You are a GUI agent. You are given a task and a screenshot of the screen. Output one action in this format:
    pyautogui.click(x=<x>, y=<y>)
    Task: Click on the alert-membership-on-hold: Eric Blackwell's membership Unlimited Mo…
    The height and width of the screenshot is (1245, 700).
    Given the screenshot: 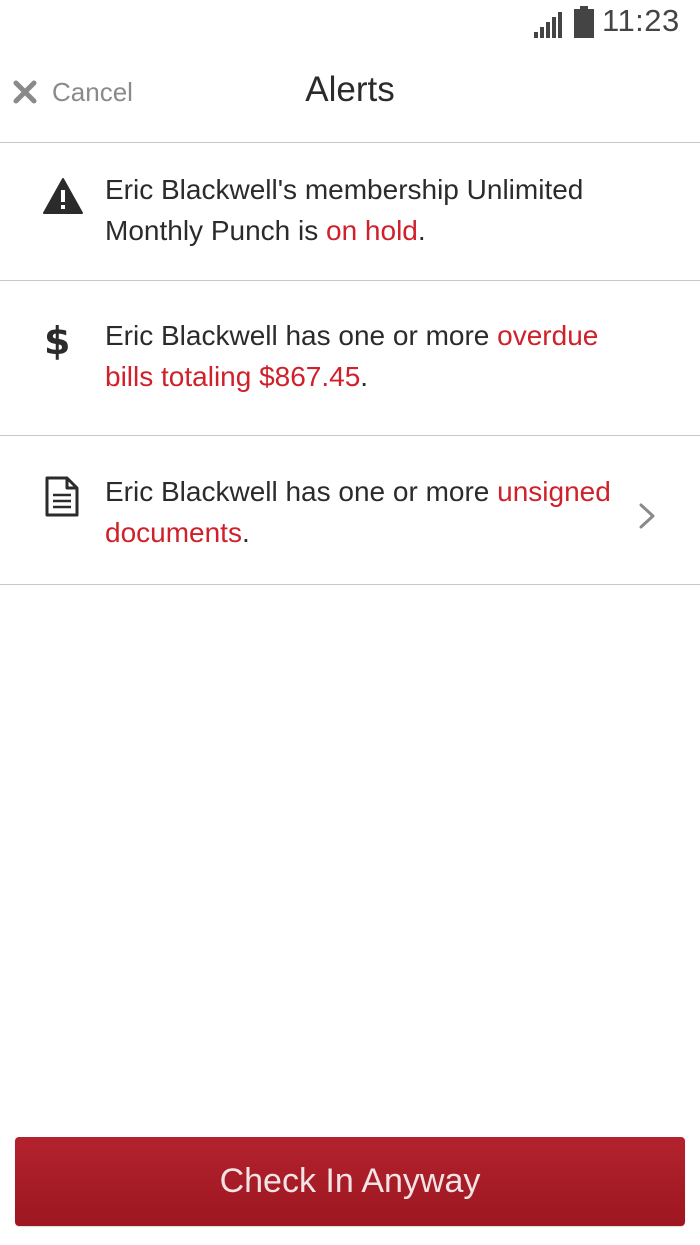 What is the action you would take?
    pyautogui.click(x=350, y=212)
    